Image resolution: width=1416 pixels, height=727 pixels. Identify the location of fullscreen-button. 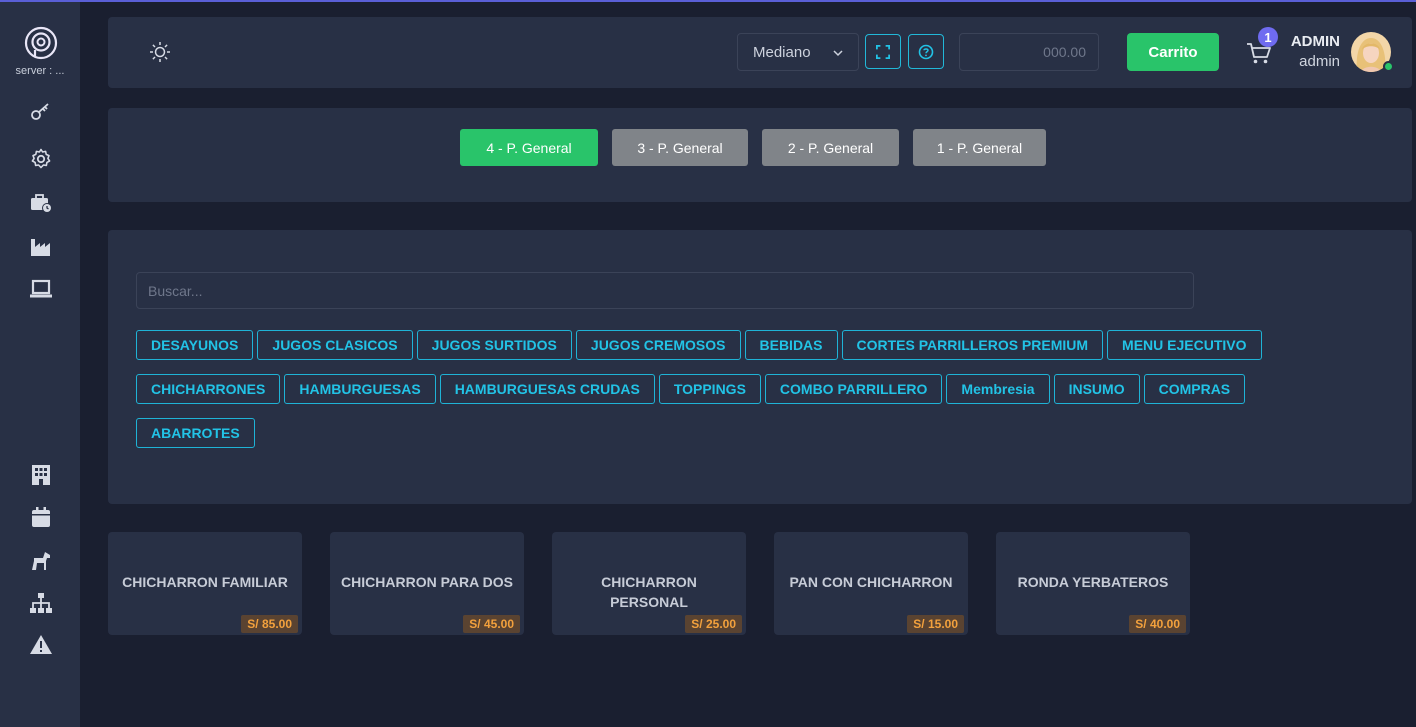
(883, 51).